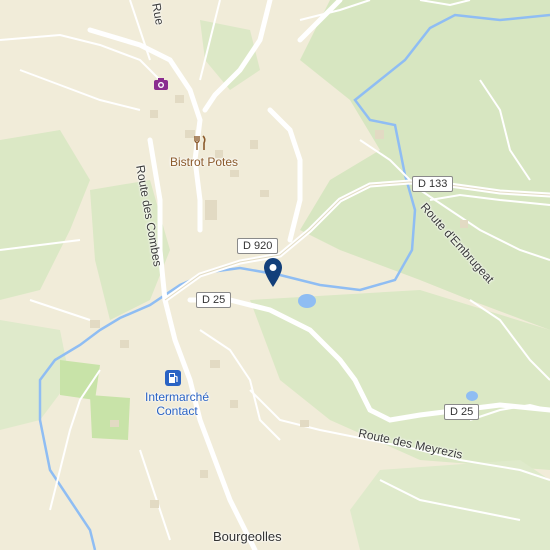 This screenshot has height=550, width=550. Describe the element at coordinates (161, 84) in the screenshot. I see `camera-icon` at that location.